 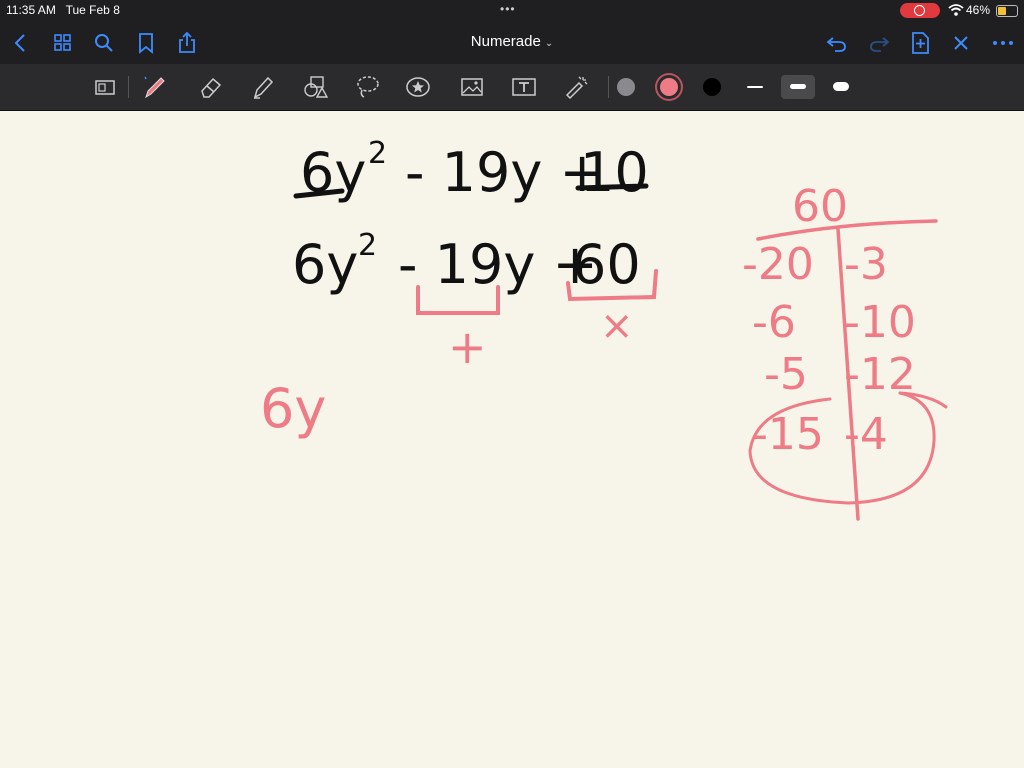 I want to click on nav-bar: Numerade ⌄, so click(x=512, y=43).